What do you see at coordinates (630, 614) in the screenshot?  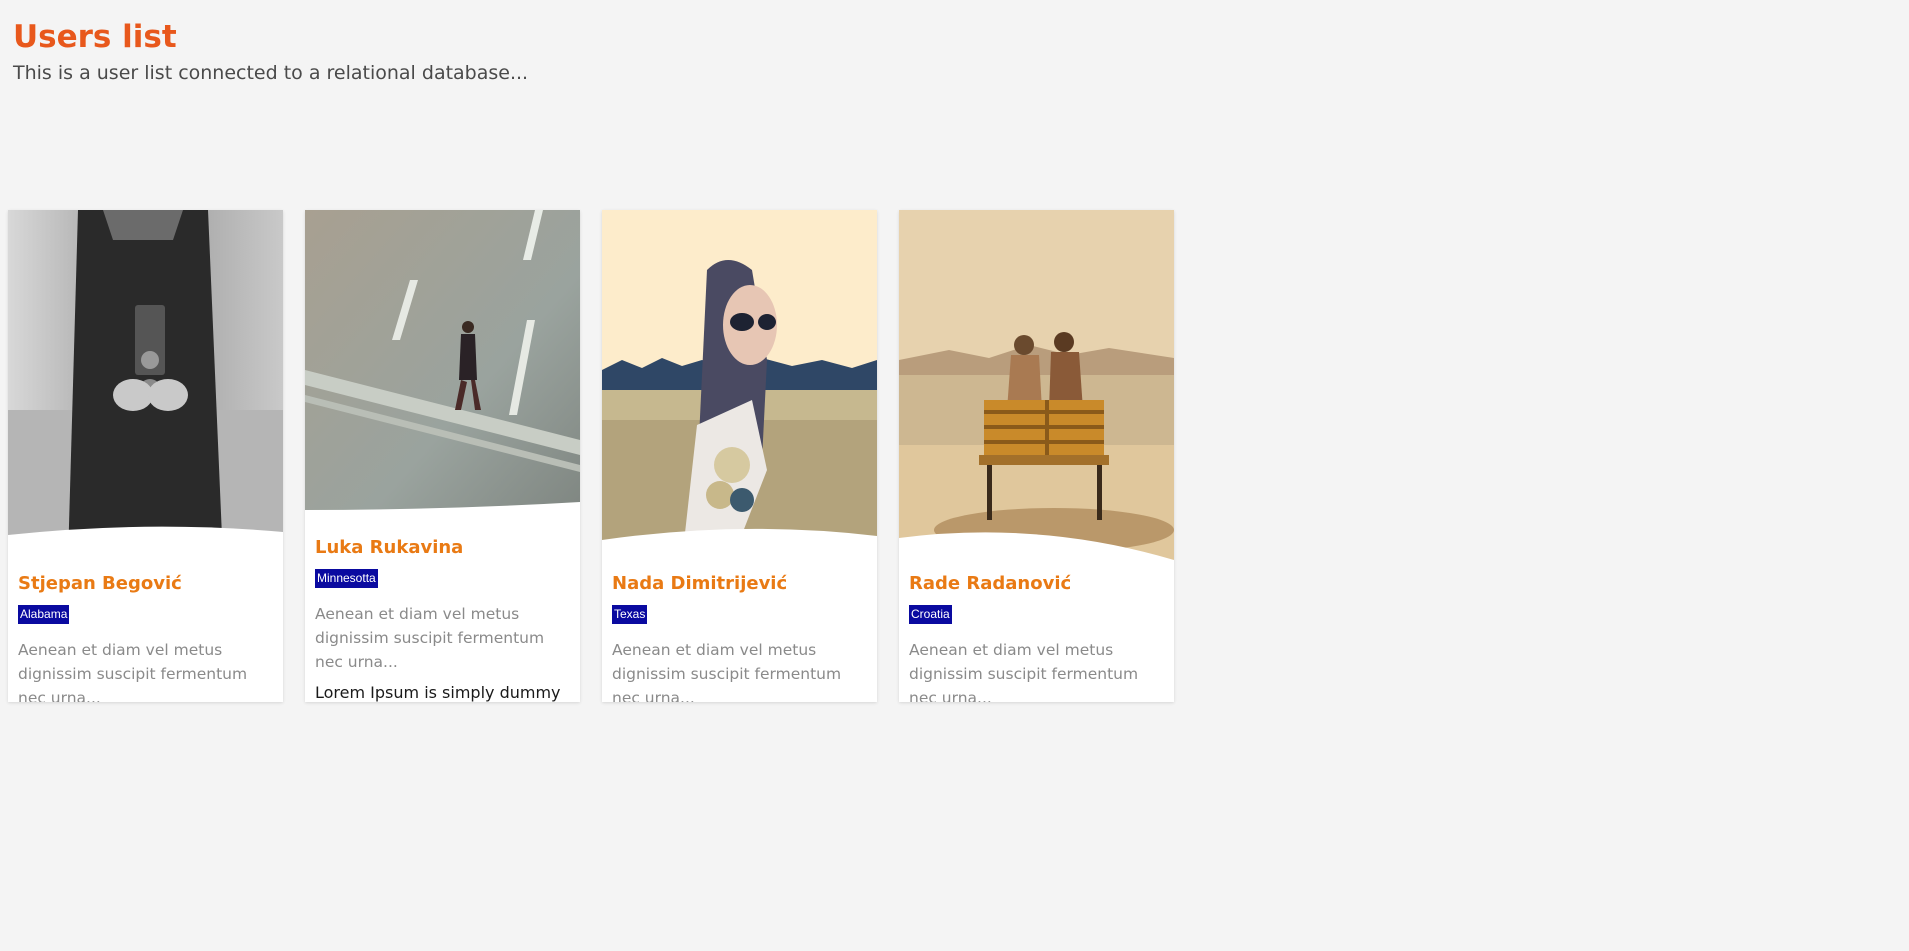 I see `location-badge: Texas` at bounding box center [630, 614].